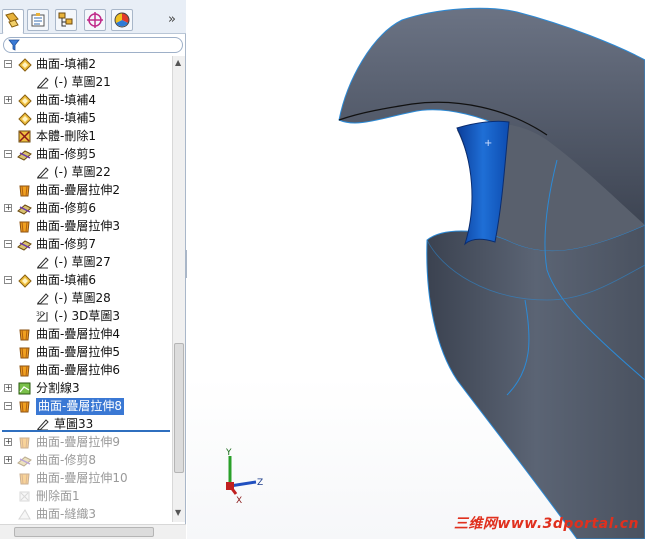  Describe the element at coordinates (82, 298) in the screenshot. I see `tree-item-label: (-) 草圖28` at that location.